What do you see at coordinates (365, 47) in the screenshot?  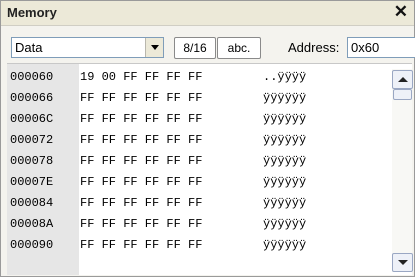 I see `address-input-value: 0x60` at bounding box center [365, 47].